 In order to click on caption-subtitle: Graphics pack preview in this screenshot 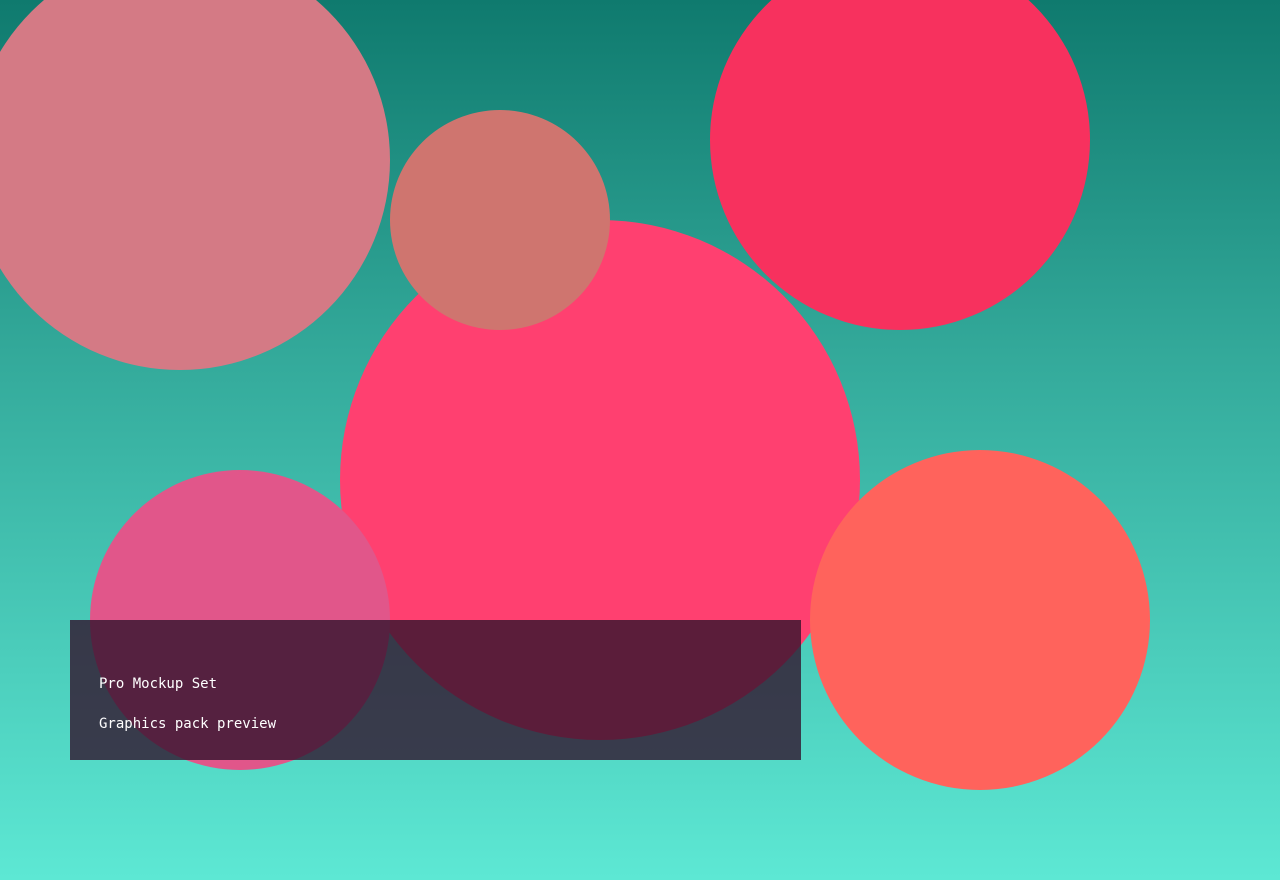, I will do `click(188, 724)`.